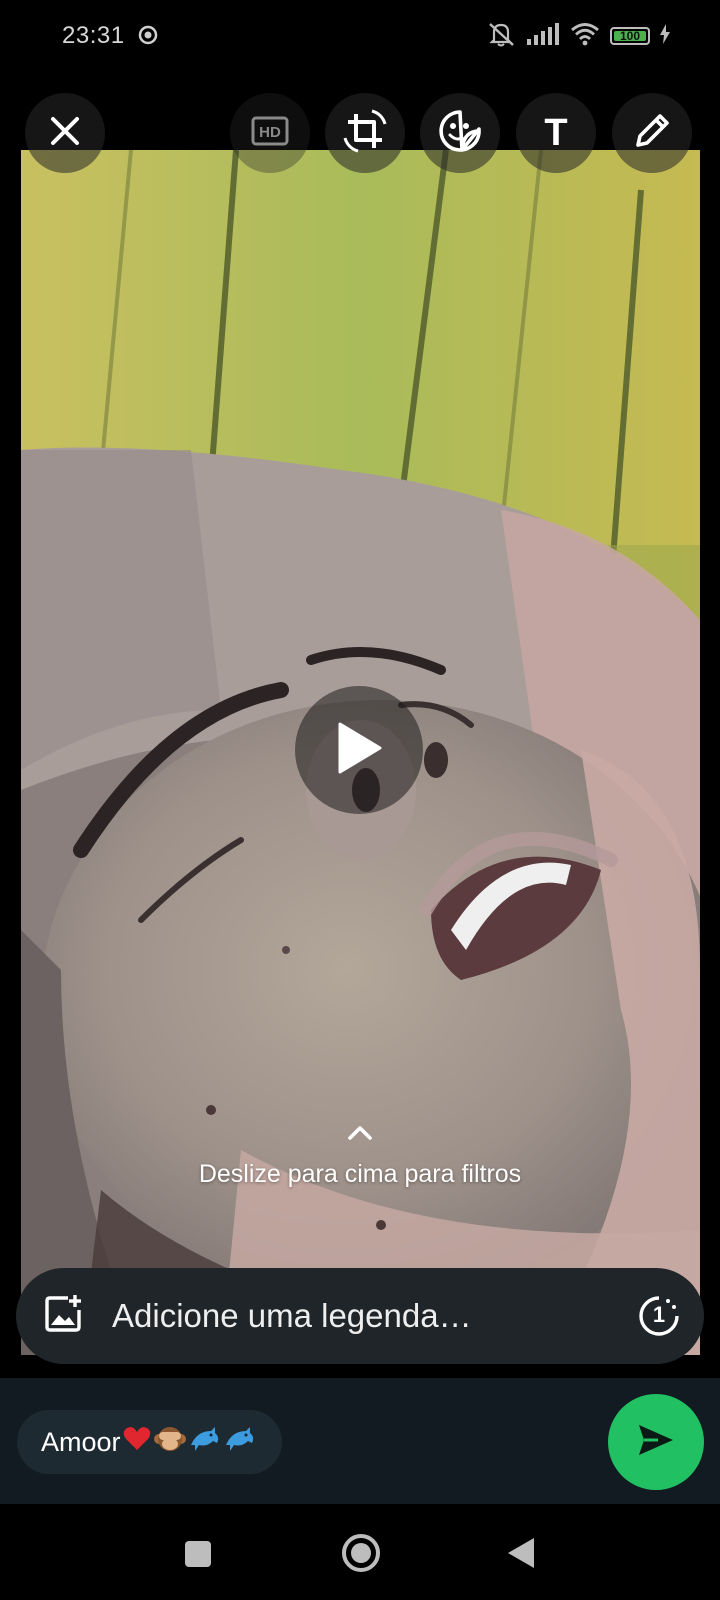 The image size is (720, 1600). I want to click on recipient-name: Amoor, so click(81, 1441).